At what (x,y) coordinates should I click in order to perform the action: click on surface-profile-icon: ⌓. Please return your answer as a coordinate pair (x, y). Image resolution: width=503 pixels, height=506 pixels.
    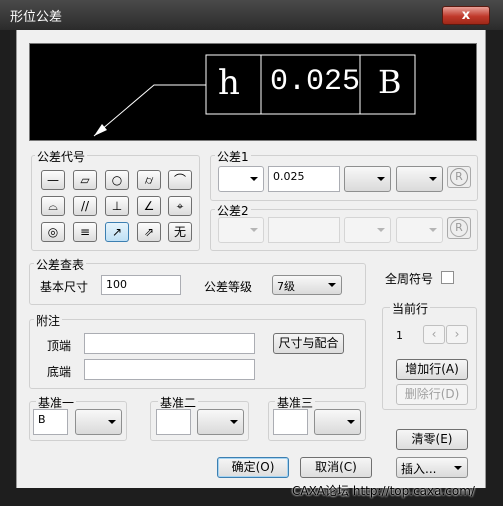
    Looking at the image, I should click on (53, 206).